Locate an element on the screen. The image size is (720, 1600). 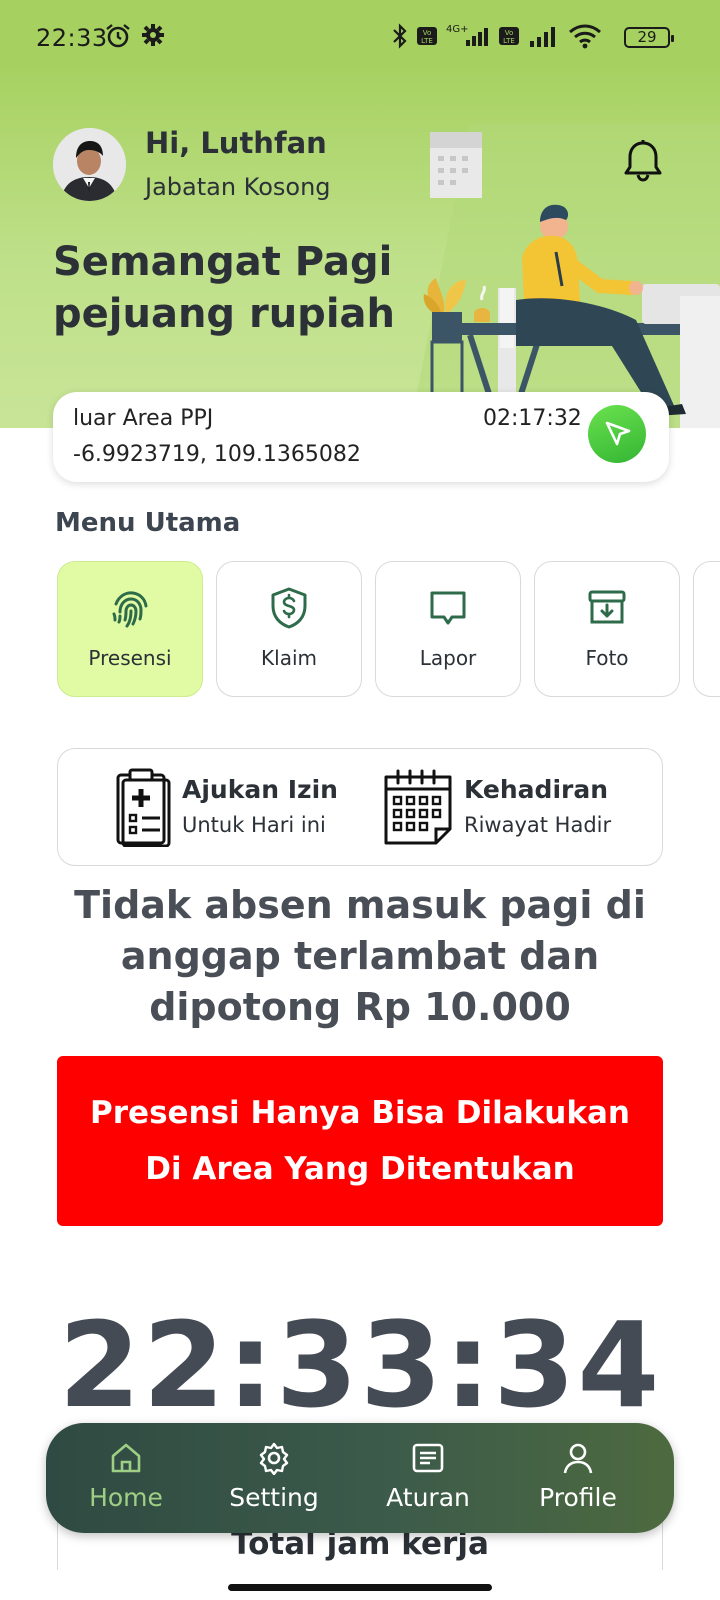
menu-item-label: Lapor is located at coordinates (448, 658).